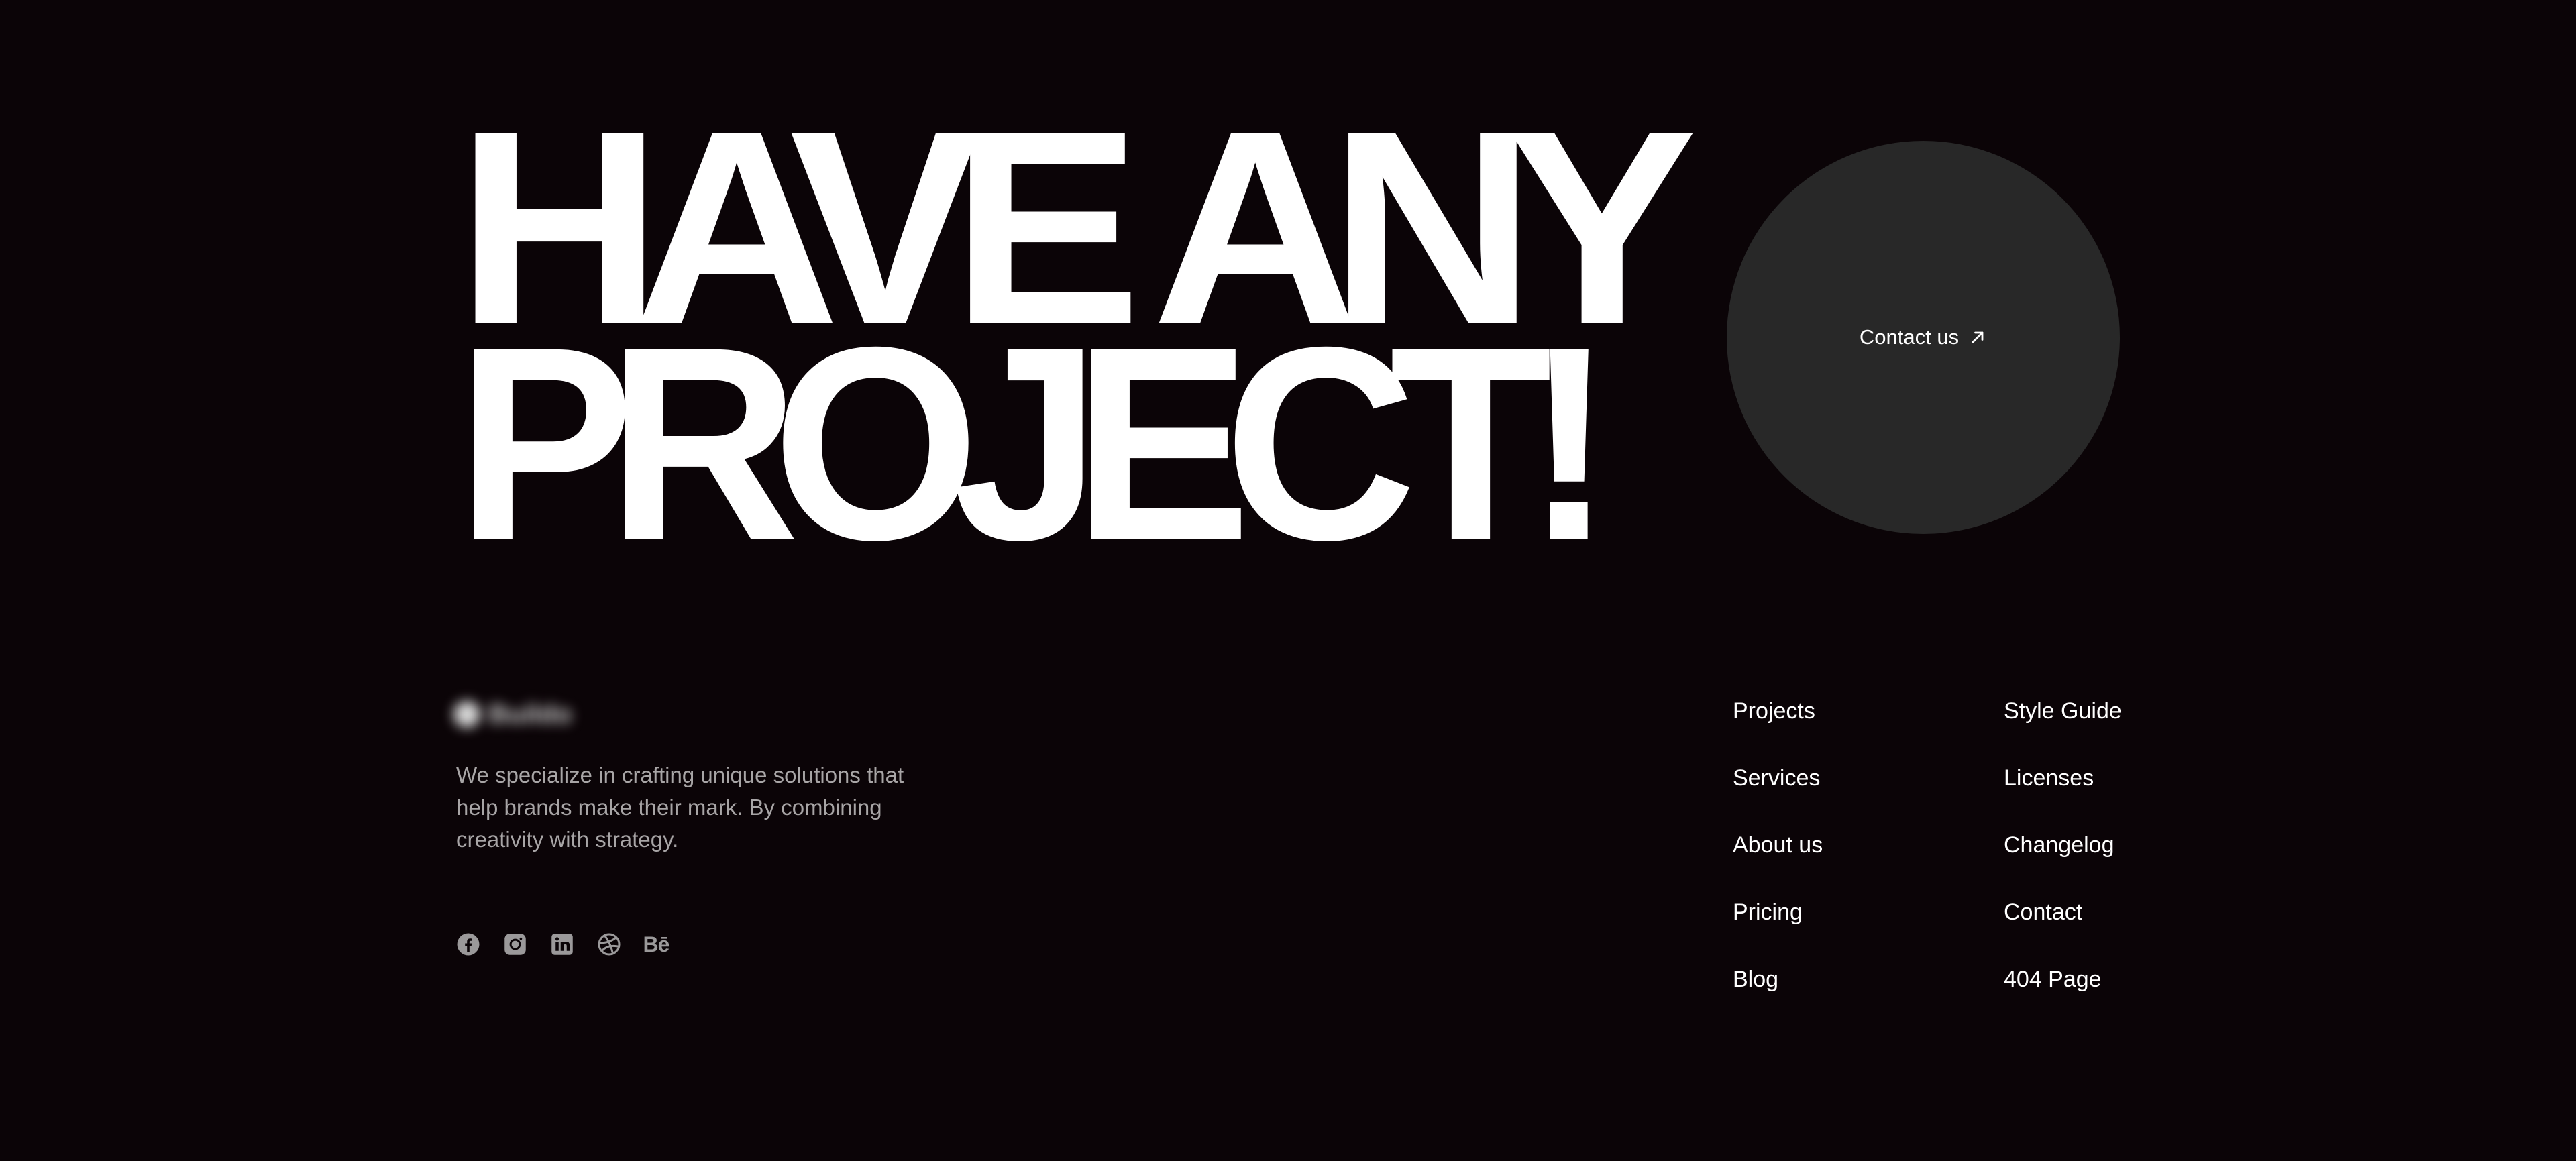 This screenshot has width=2576, height=1161. Describe the element at coordinates (2043, 912) in the screenshot. I see `footer-link-contact: Contact` at that location.